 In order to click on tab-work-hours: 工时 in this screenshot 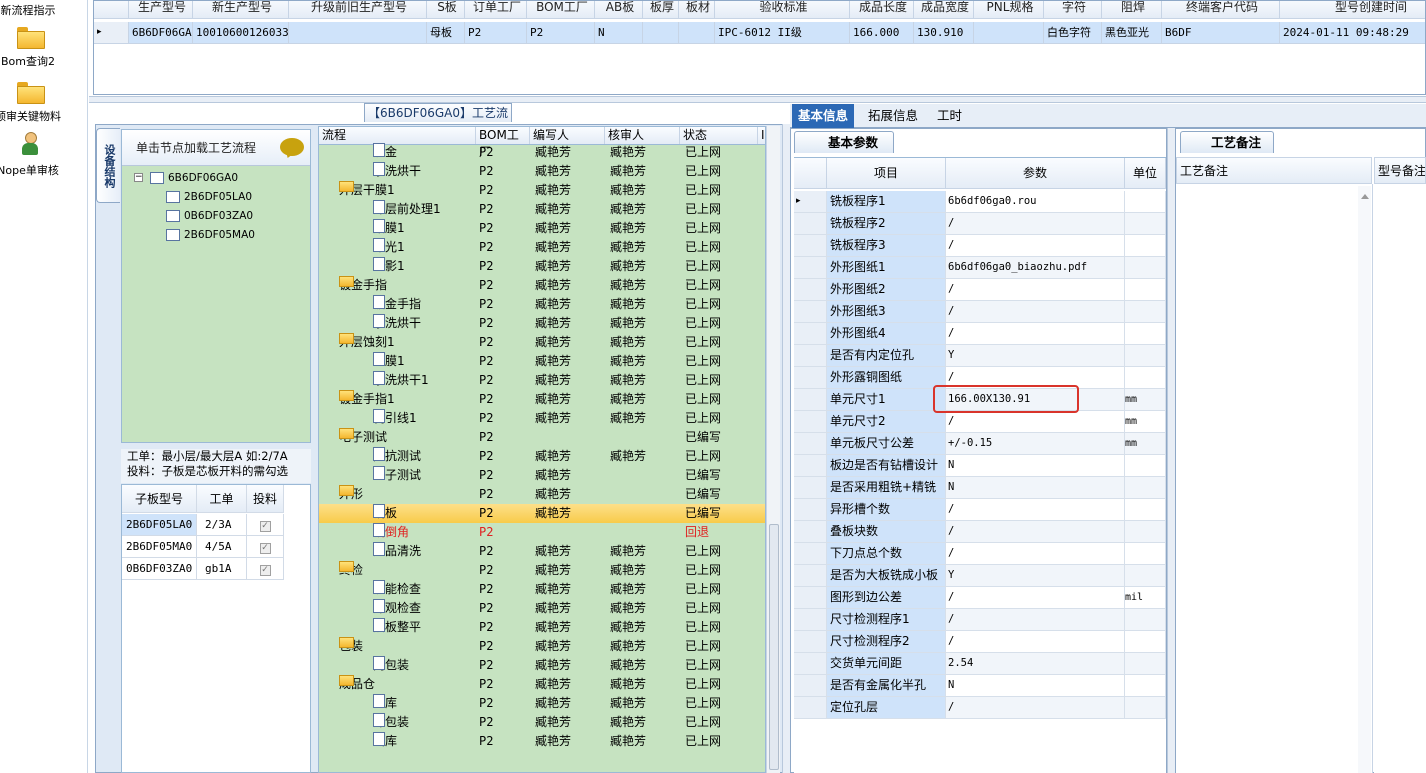, I will do `click(949, 116)`.